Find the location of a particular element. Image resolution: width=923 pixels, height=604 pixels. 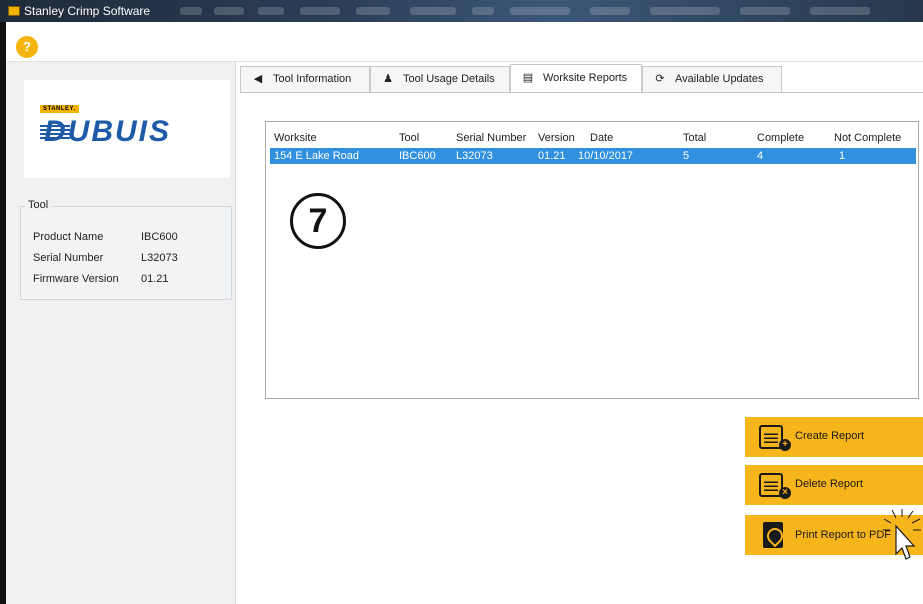

company-logo: STANLEY. DUBUIS is located at coordinates (127, 129).